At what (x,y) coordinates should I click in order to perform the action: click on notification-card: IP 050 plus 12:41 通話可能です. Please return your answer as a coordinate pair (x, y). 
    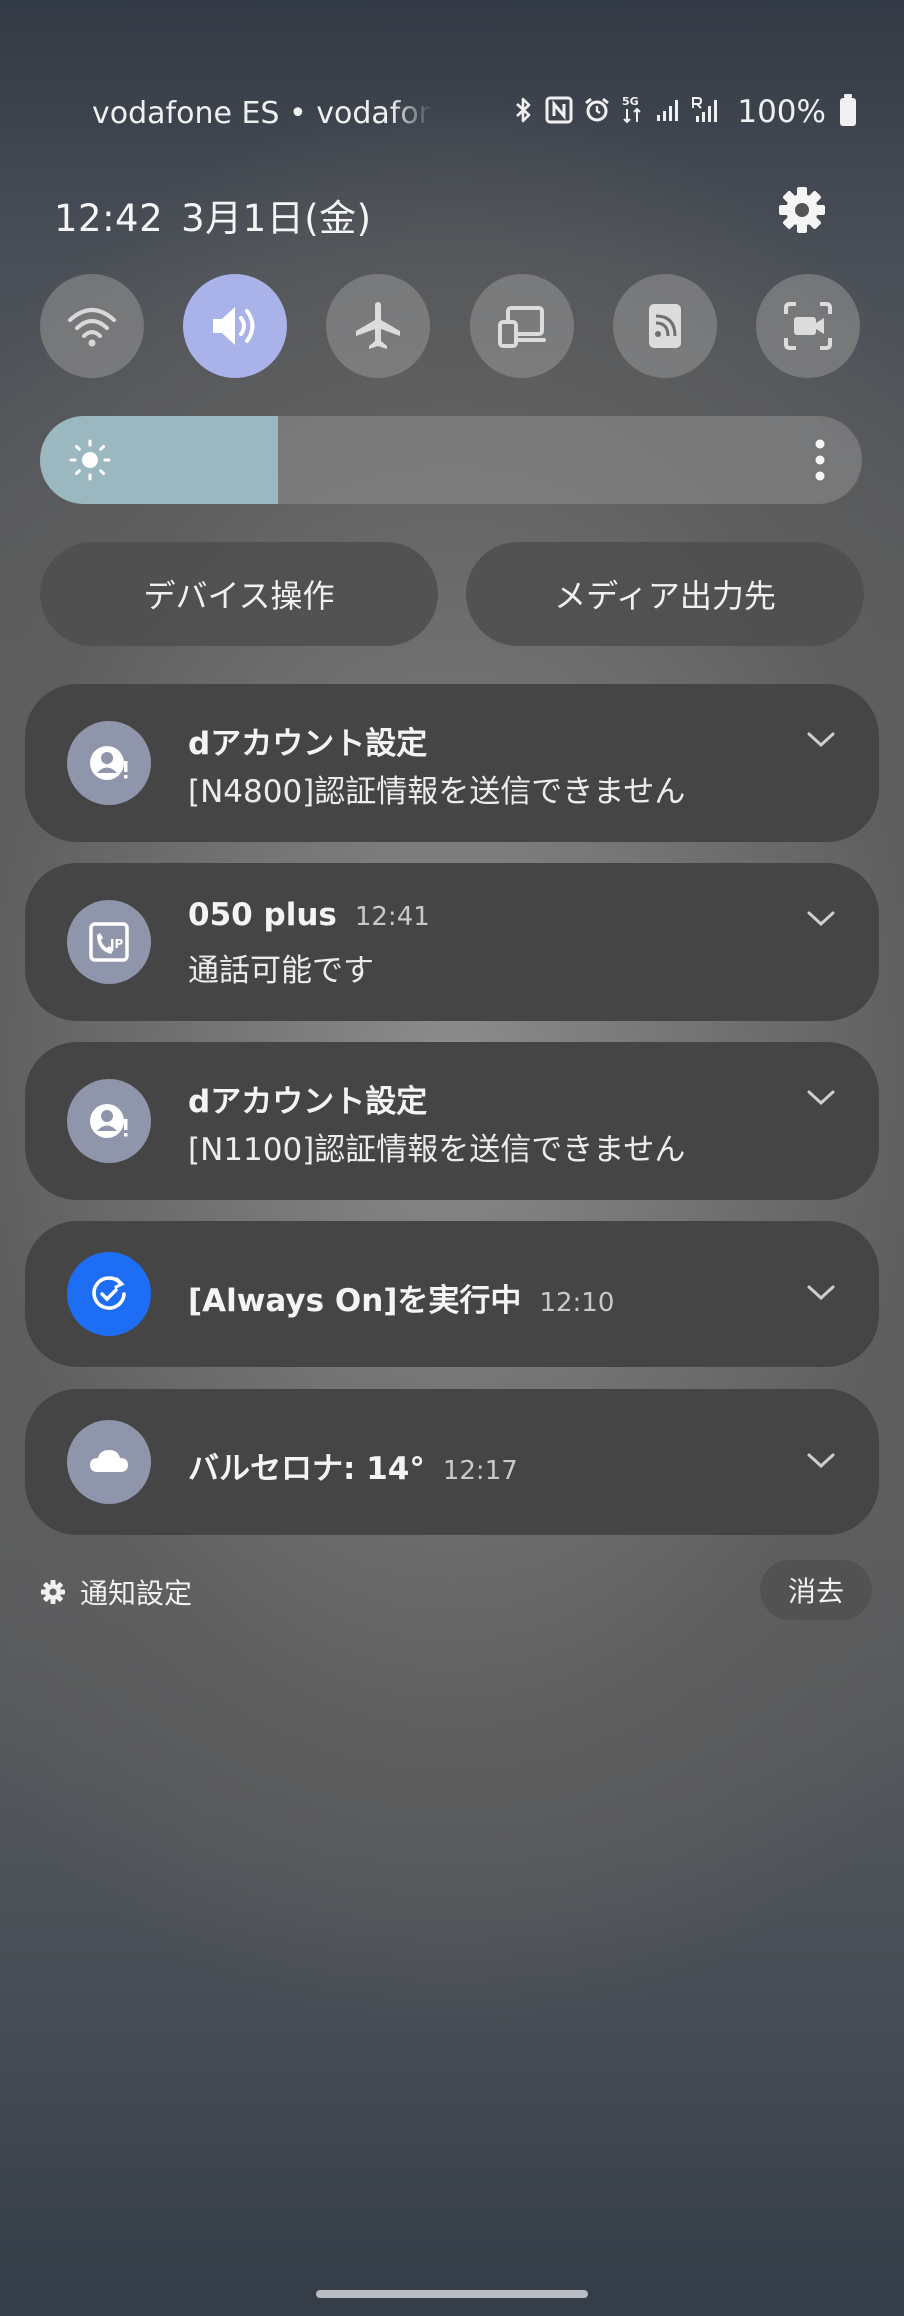
    Looking at the image, I should click on (452, 942).